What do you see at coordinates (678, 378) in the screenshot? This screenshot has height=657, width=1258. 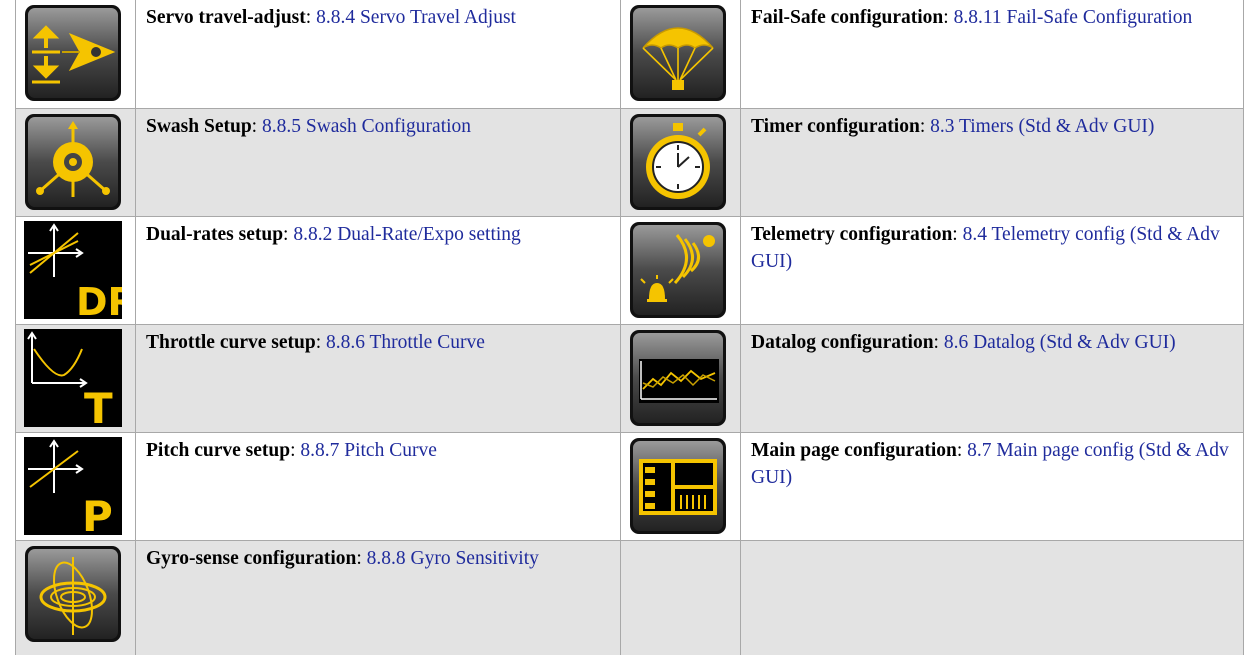 I see `datalog-graph-icon` at bounding box center [678, 378].